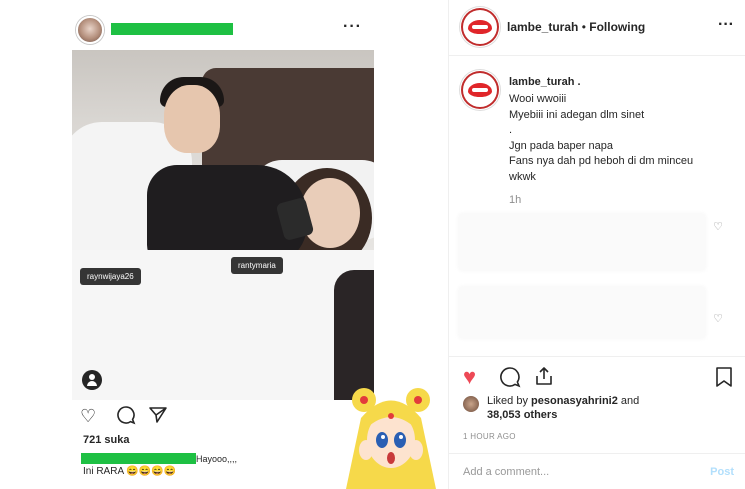 The width and height of the screenshot is (745, 489). I want to click on more-icon: ···, so click(352, 26).